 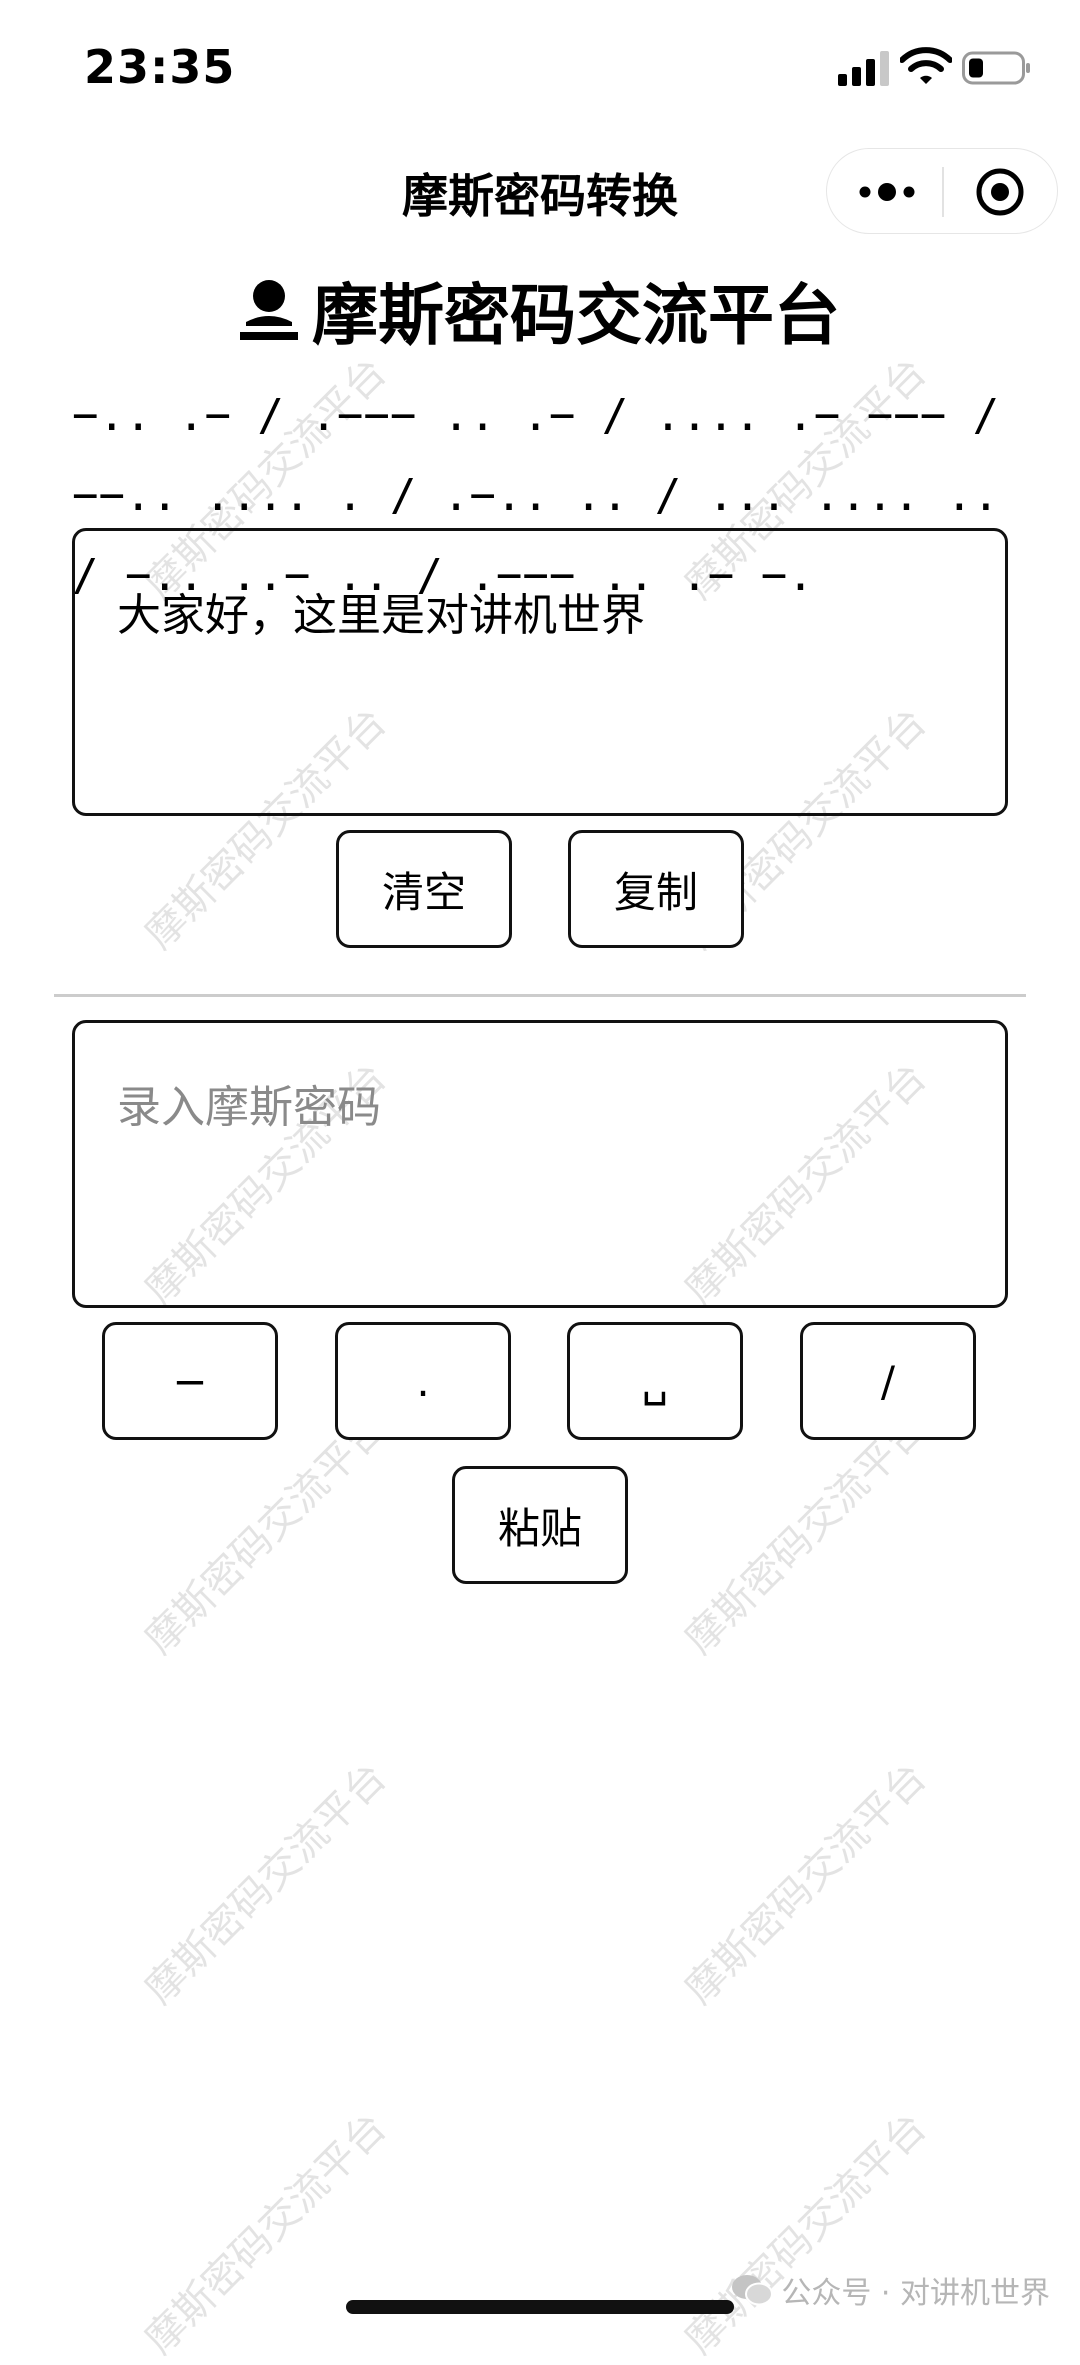 I want to click on page-heading: 摩斯密码交流平台, so click(x=540, y=310).